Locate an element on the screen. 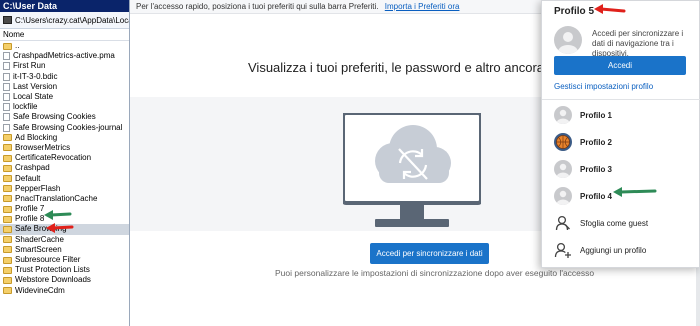  current-profile-avatar is located at coordinates (568, 40).